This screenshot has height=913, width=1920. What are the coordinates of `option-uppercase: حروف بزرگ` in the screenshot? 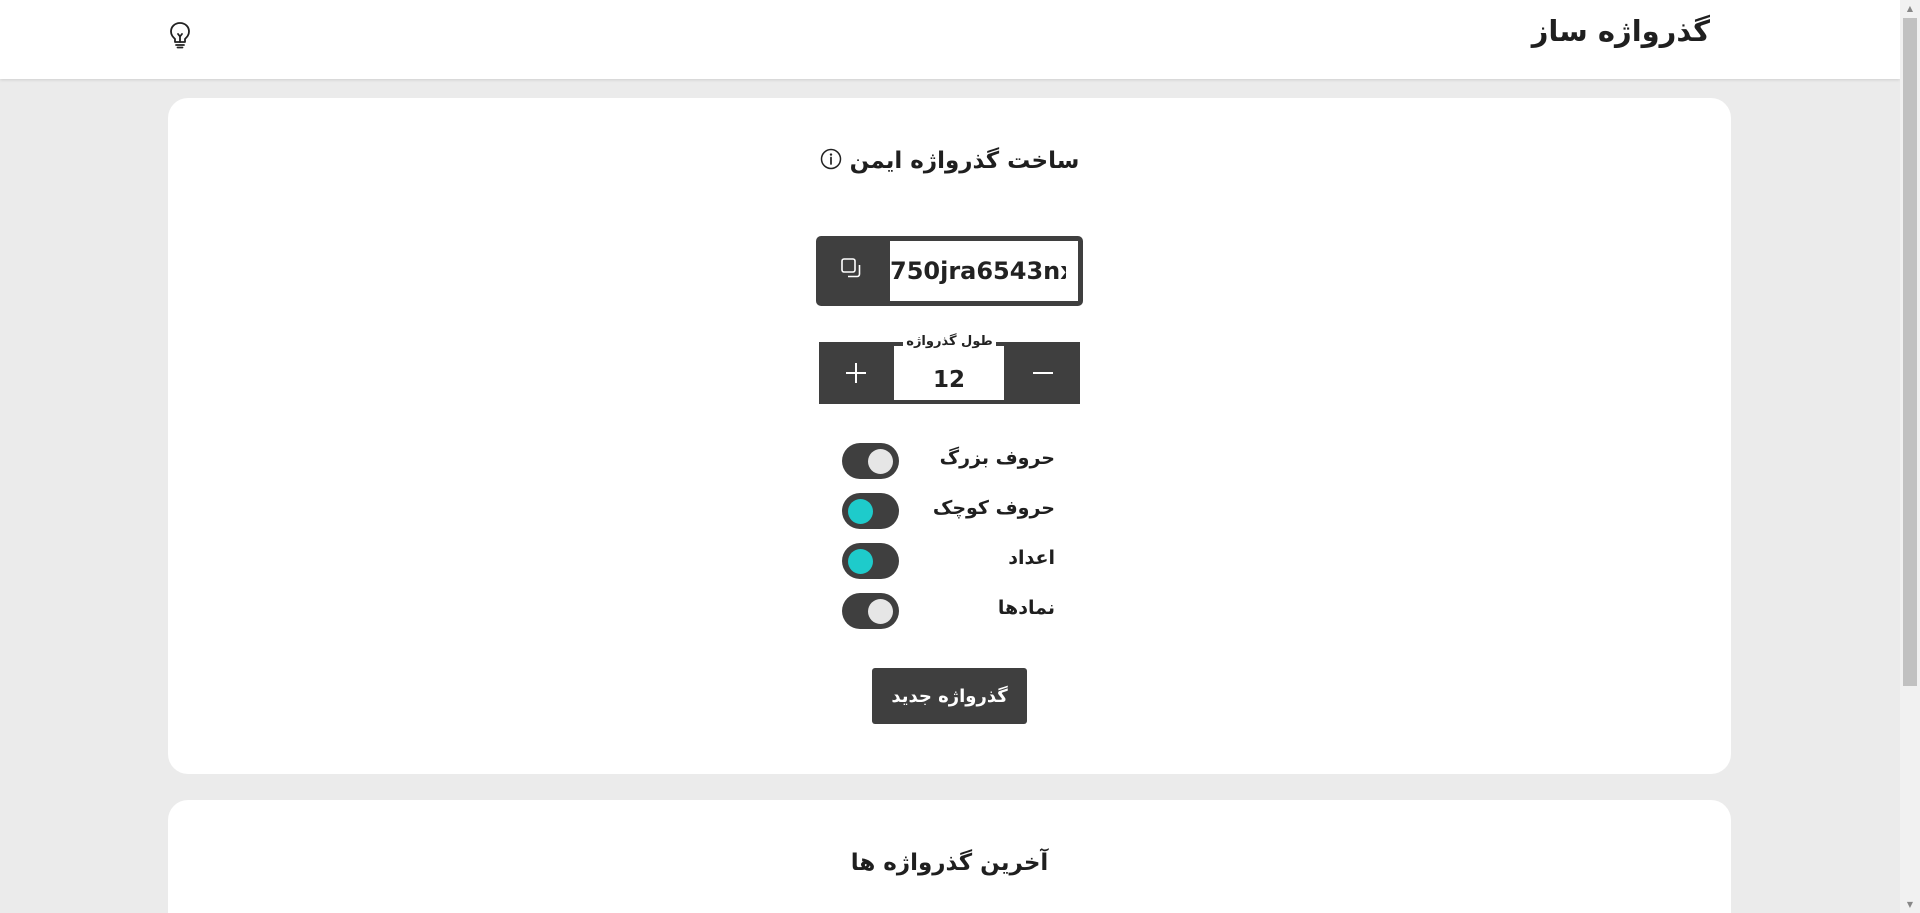 It's located at (949, 461).